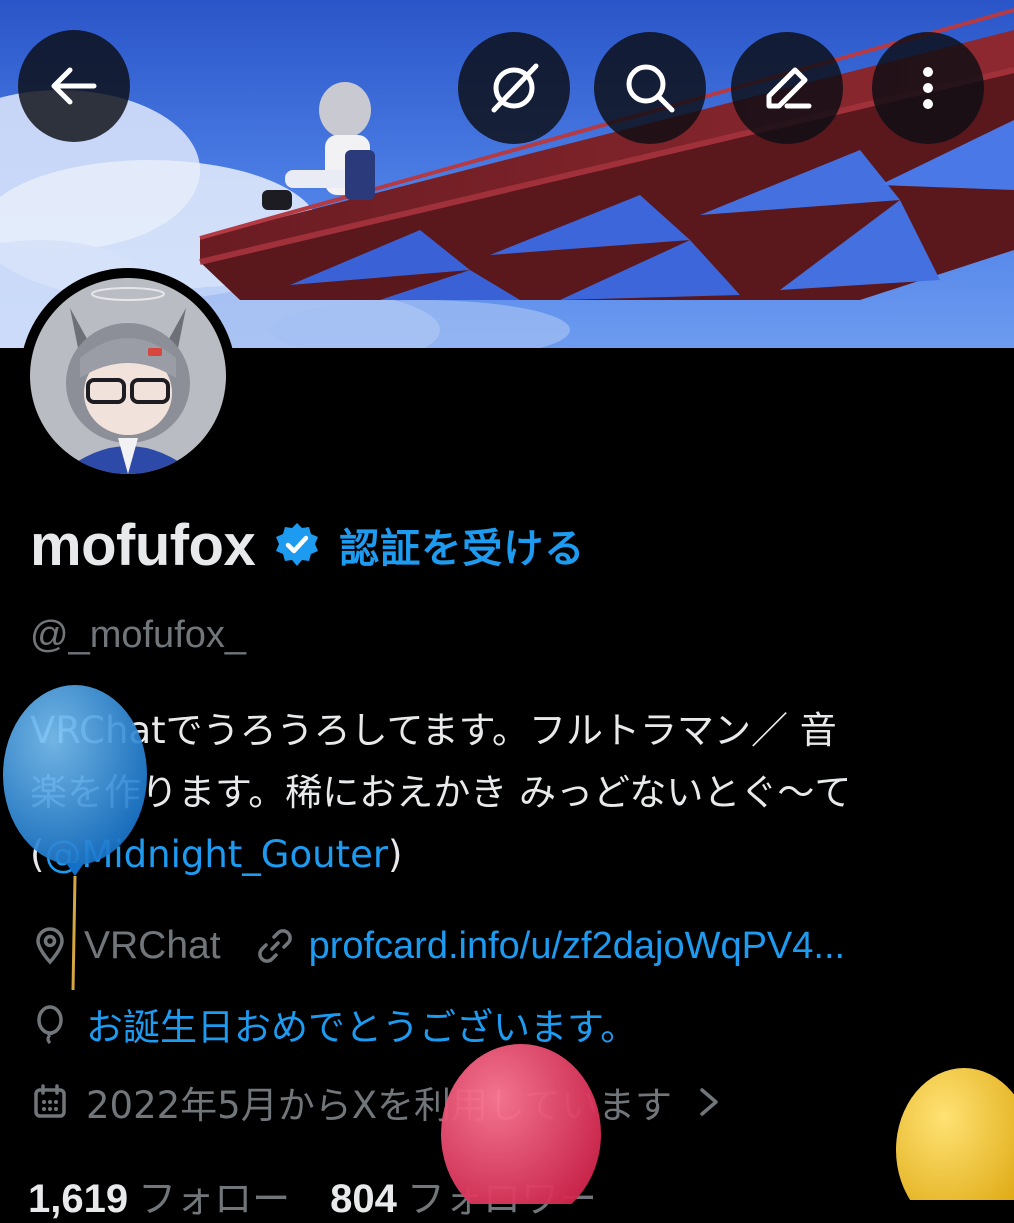 This screenshot has height=1223, width=1014. Describe the element at coordinates (128, 376) in the screenshot. I see `avatar` at that location.